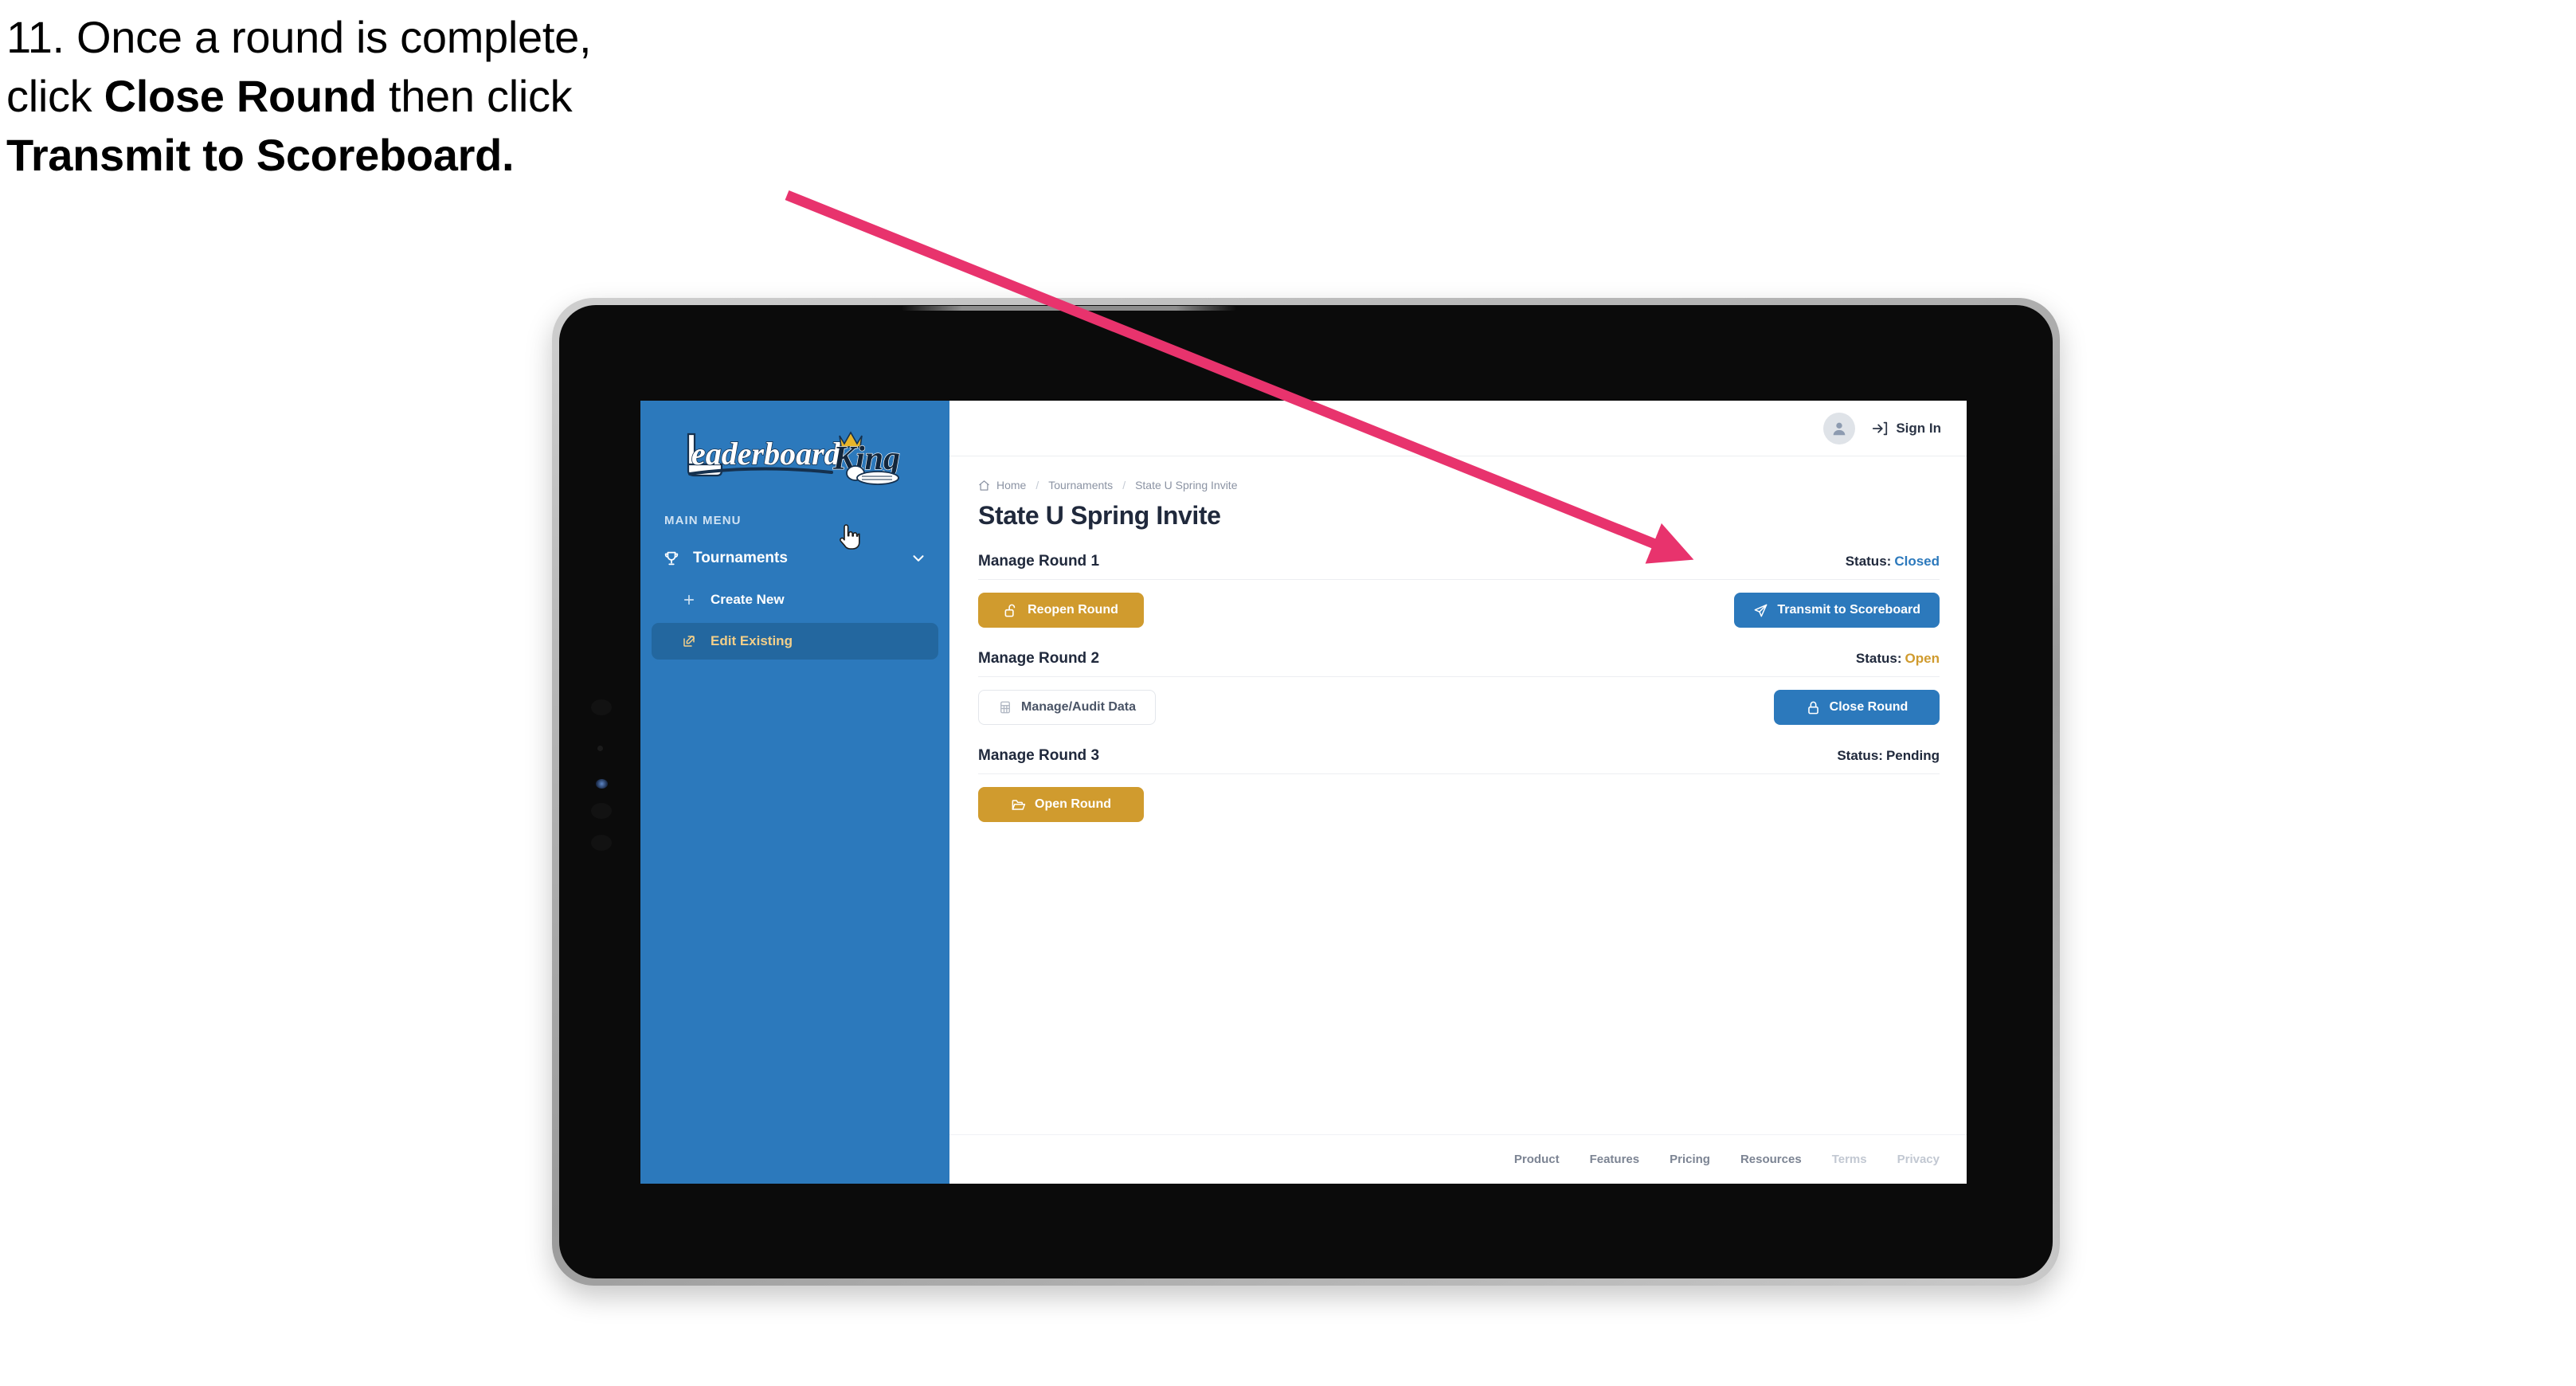 Image resolution: width=2576 pixels, height=1386 pixels. I want to click on svg-text: King, so click(866, 458).